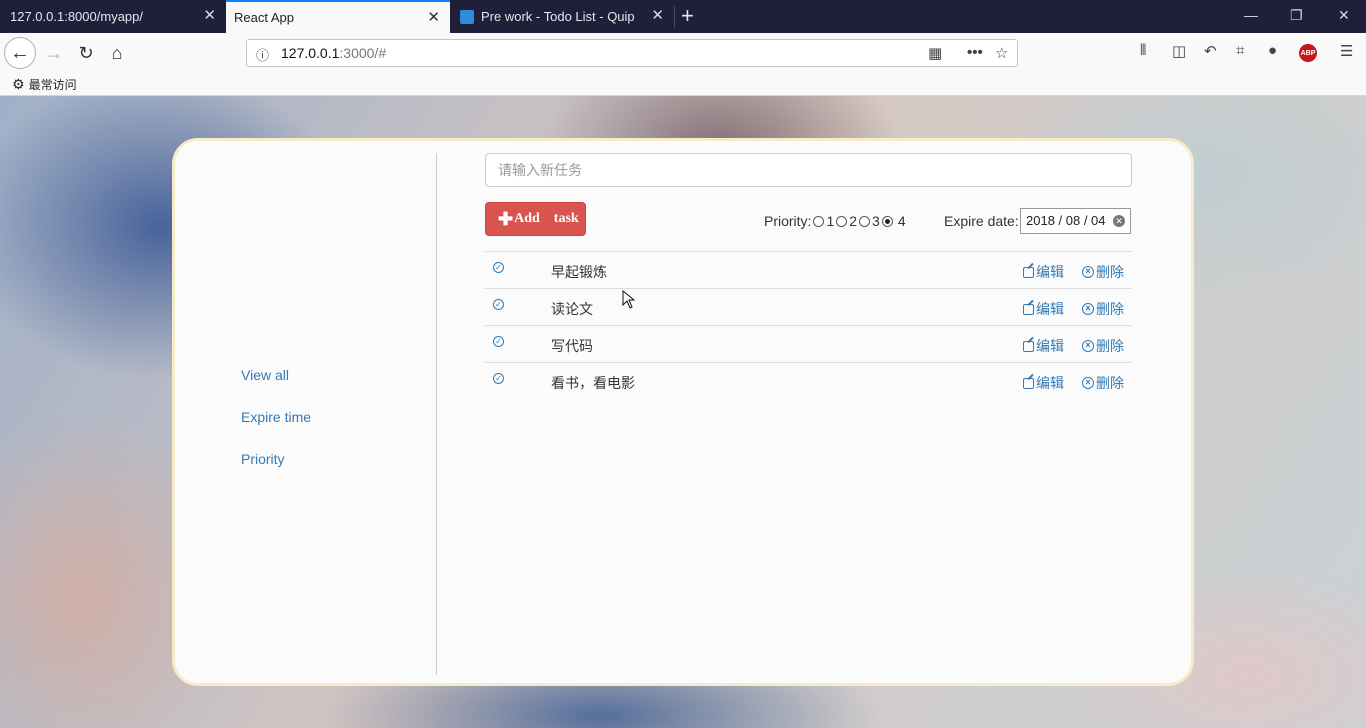 The height and width of the screenshot is (728, 1366). Describe the element at coordinates (1346, 51) in the screenshot. I see `menu-icon: ☰` at that location.